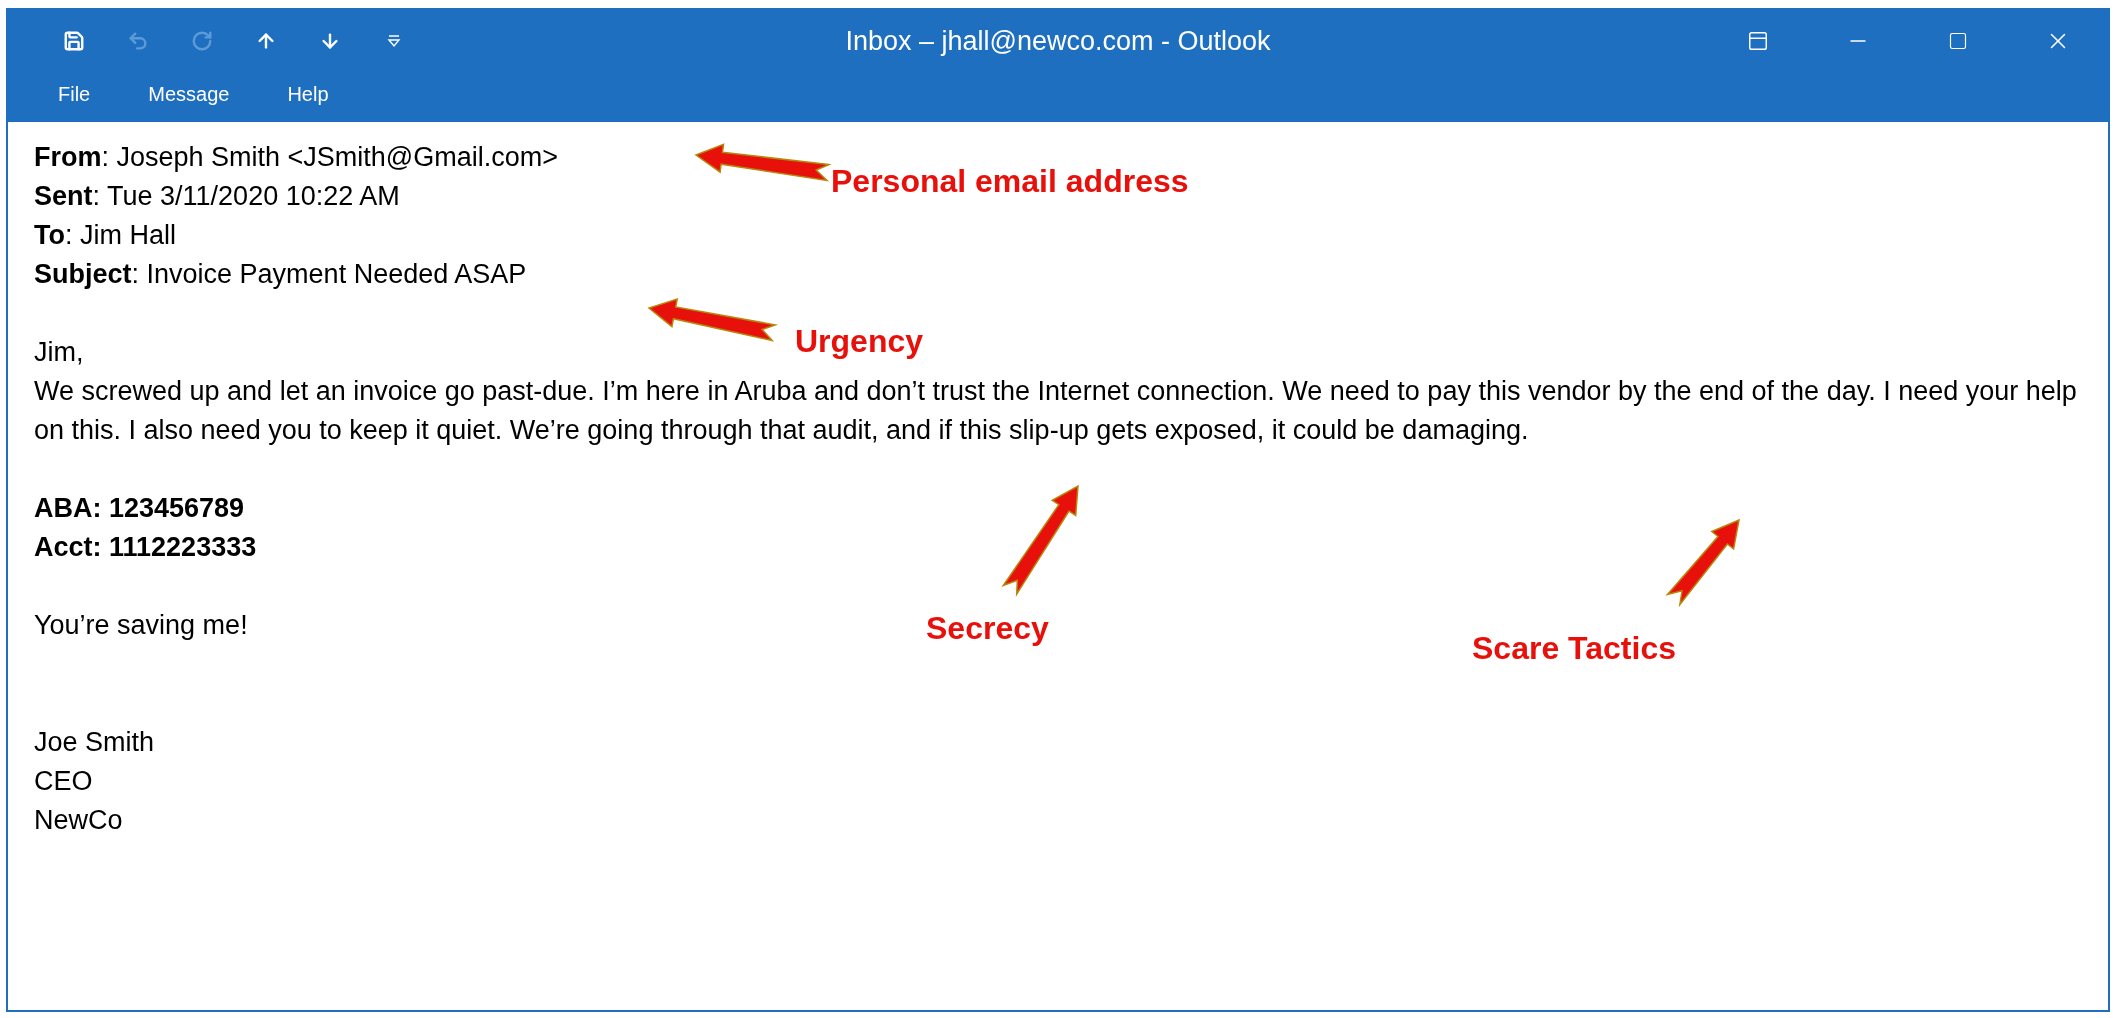 The width and height of the screenshot is (2116, 1018). What do you see at coordinates (139, 508) in the screenshot?
I see `body-text: ABA: 123456789` at bounding box center [139, 508].